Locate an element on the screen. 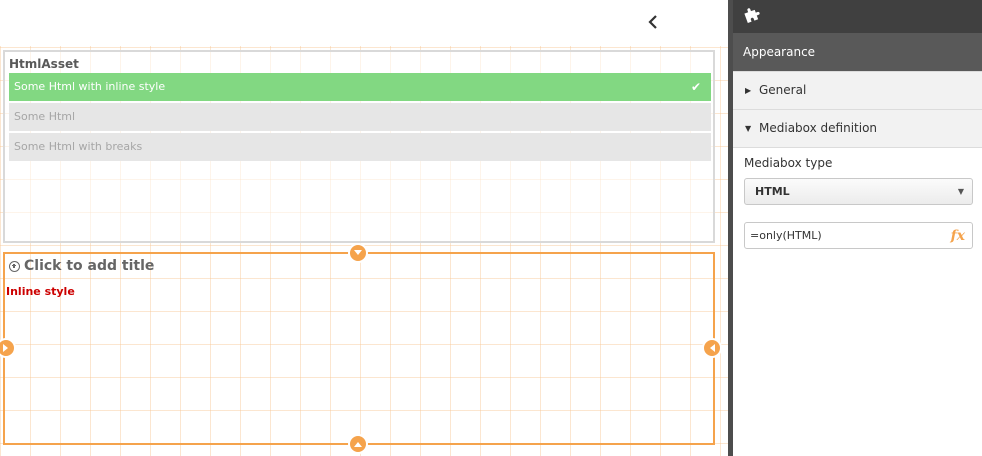  plus-circle-icon is located at coordinates (14, 266).